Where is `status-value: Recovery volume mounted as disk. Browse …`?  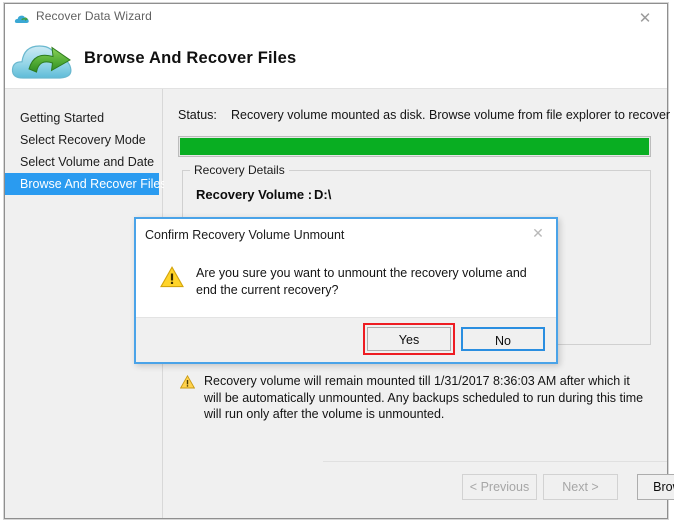 status-value: Recovery volume mounted as disk. Browse … is located at coordinates (452, 115).